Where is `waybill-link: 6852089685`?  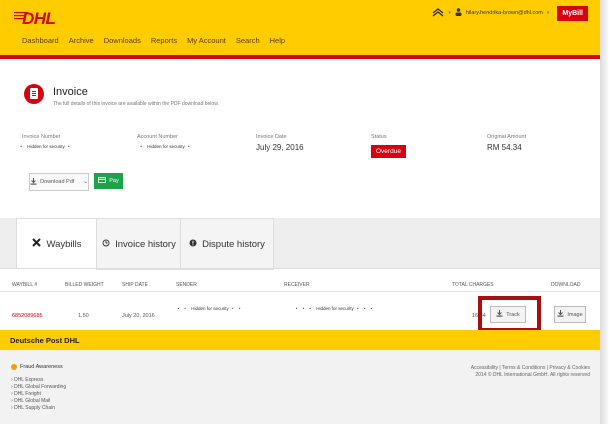
waybill-link: 6852089685 is located at coordinates (27, 316).